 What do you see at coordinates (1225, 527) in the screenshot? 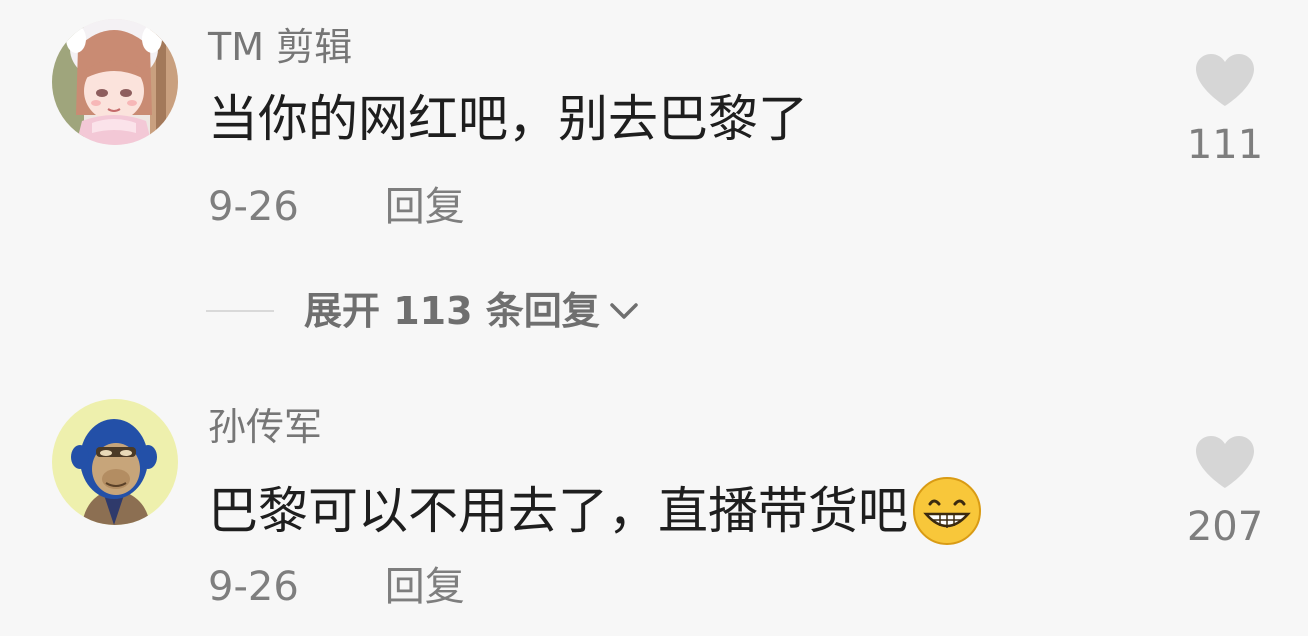
I see `like-count: 207` at bounding box center [1225, 527].